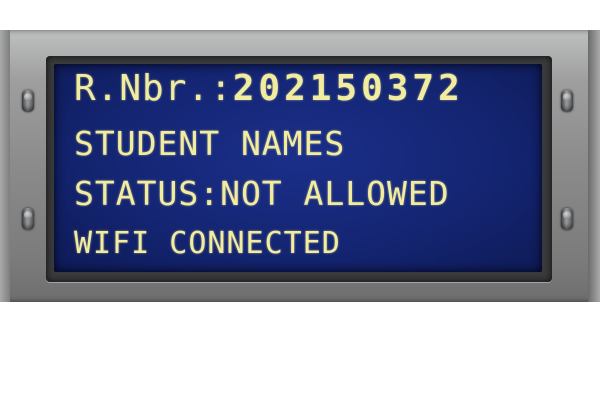 Image resolution: width=600 pixels, height=400 pixels. Describe the element at coordinates (594, 166) in the screenshot. I see `bezel-right-edge` at that location.